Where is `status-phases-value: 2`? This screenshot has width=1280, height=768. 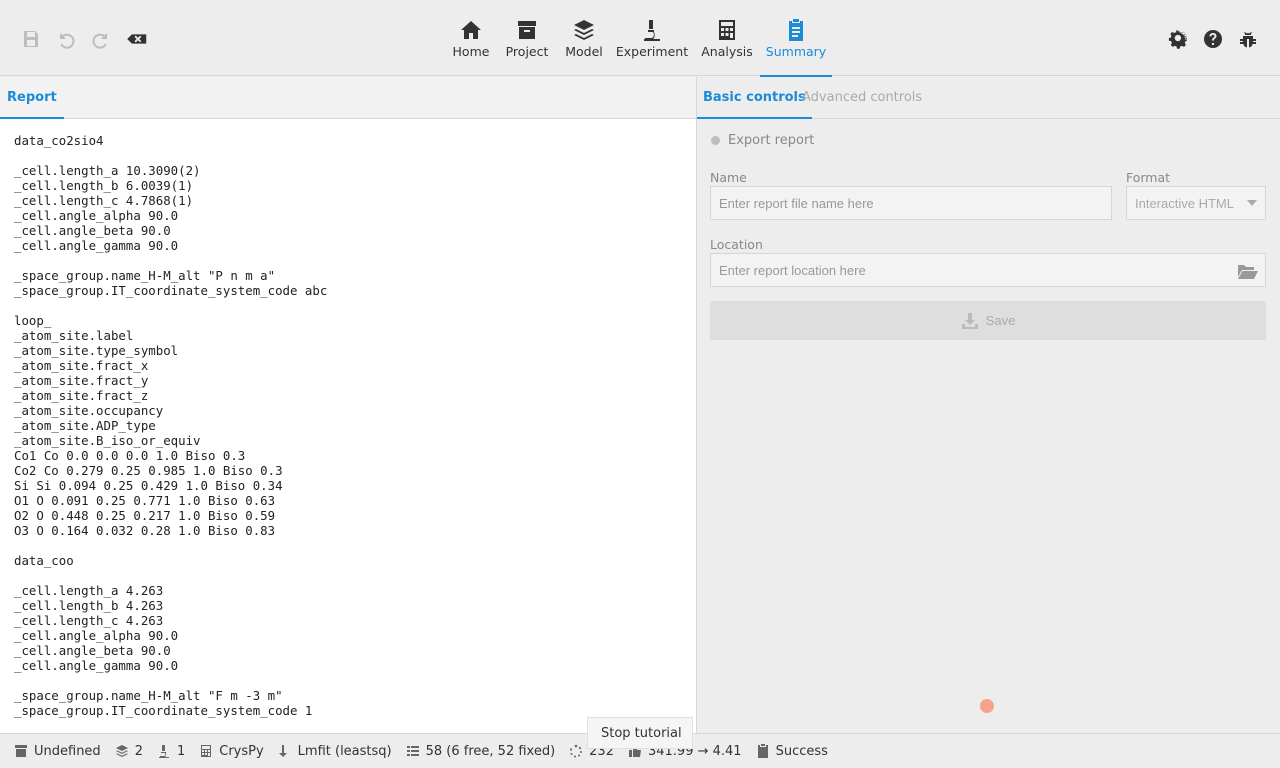
status-phases-value: 2 is located at coordinates (138, 751).